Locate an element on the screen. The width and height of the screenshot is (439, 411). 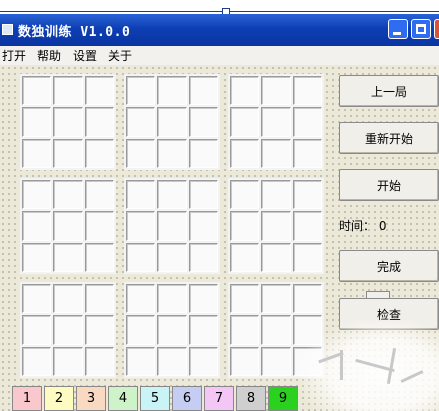
menu-open: 打开 is located at coordinates (14, 55).